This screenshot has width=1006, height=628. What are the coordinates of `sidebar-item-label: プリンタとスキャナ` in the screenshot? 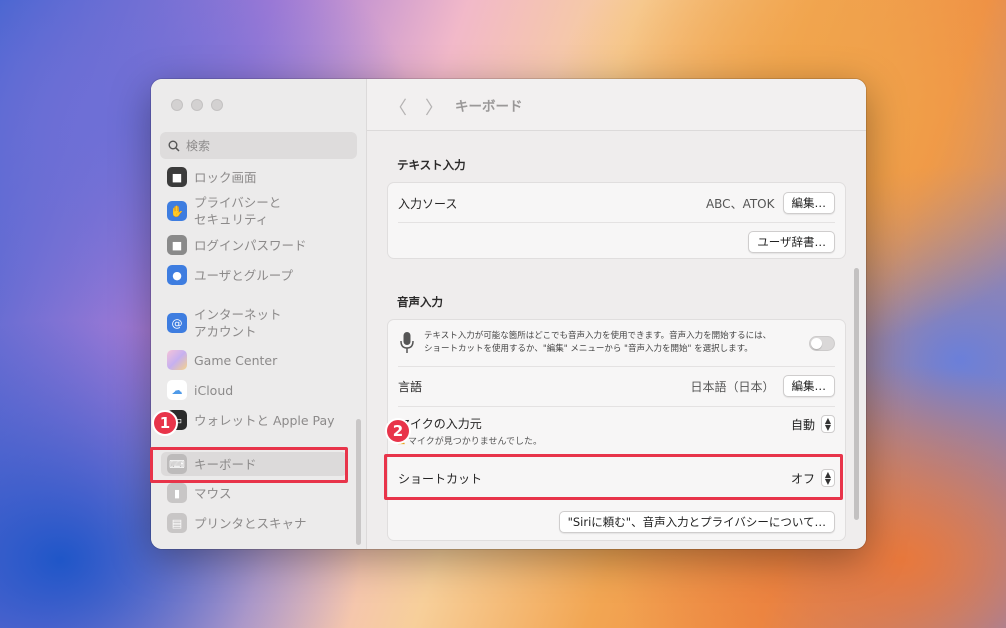 It's located at (250, 523).